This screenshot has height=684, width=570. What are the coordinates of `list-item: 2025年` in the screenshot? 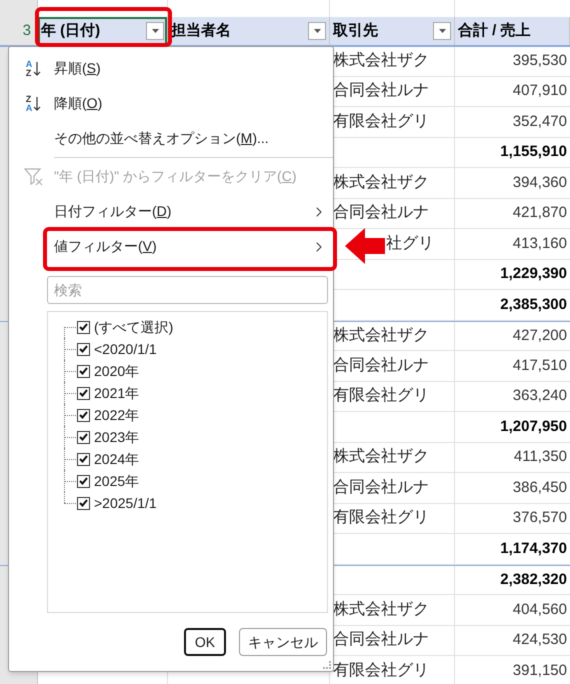 It's located at (117, 481).